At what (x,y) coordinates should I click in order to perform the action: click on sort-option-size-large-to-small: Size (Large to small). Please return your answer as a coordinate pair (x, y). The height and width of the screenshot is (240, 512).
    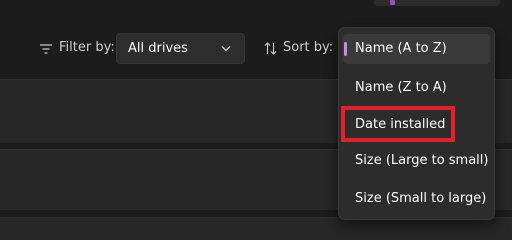
    Looking at the image, I should click on (416, 161).